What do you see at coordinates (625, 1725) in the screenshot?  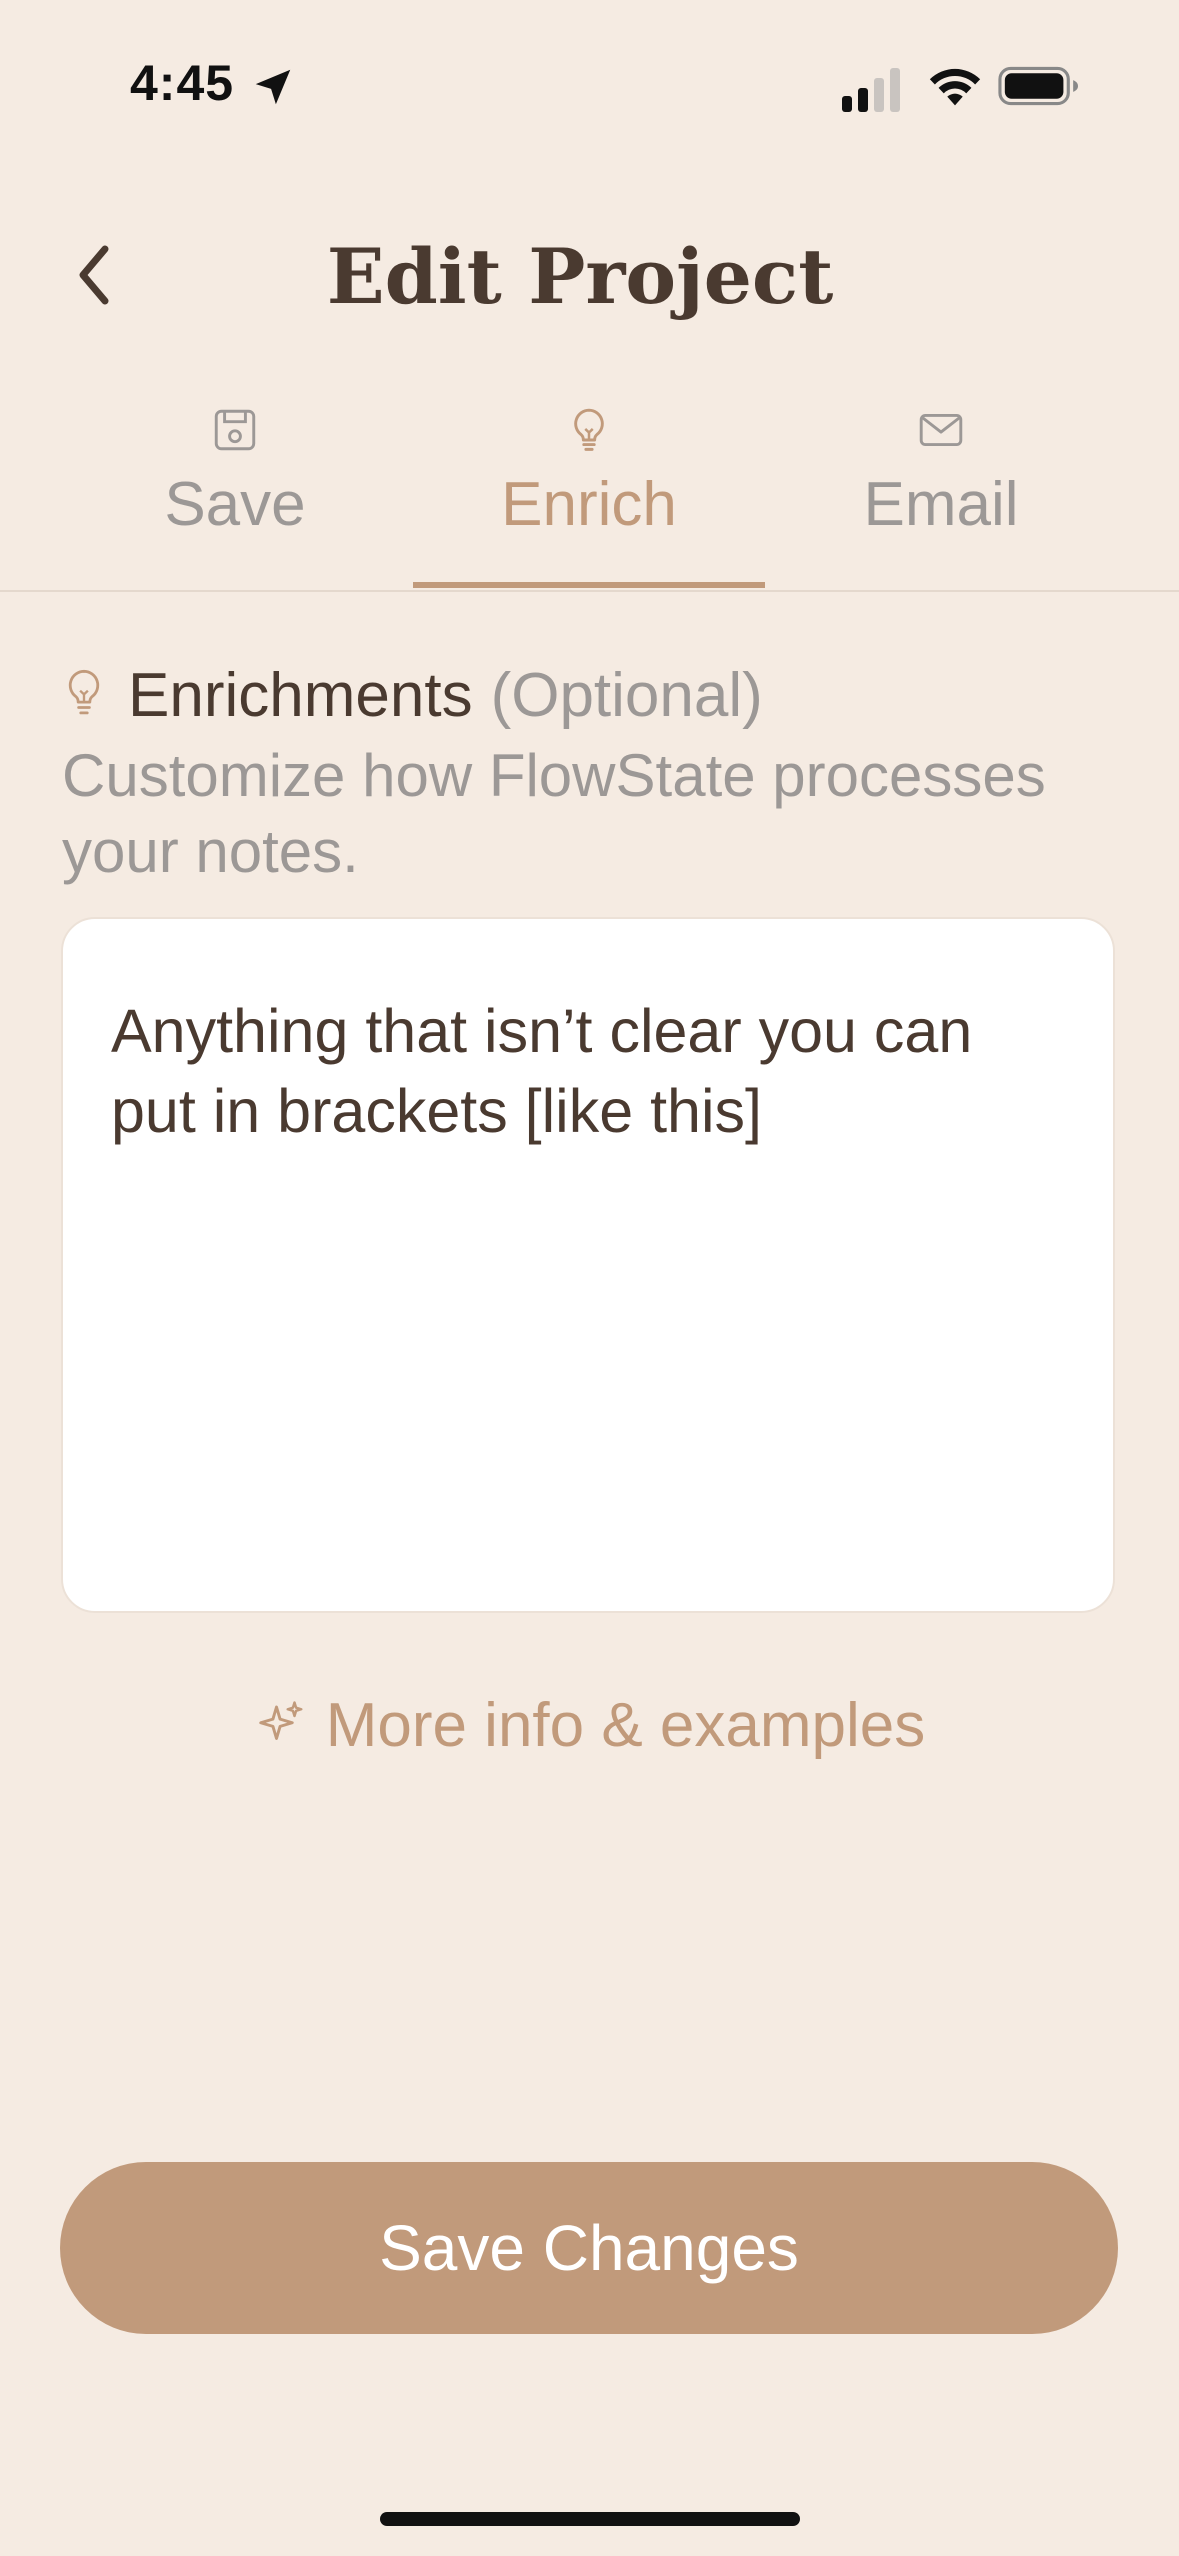 I see `more-info-label: More info & examples` at bounding box center [625, 1725].